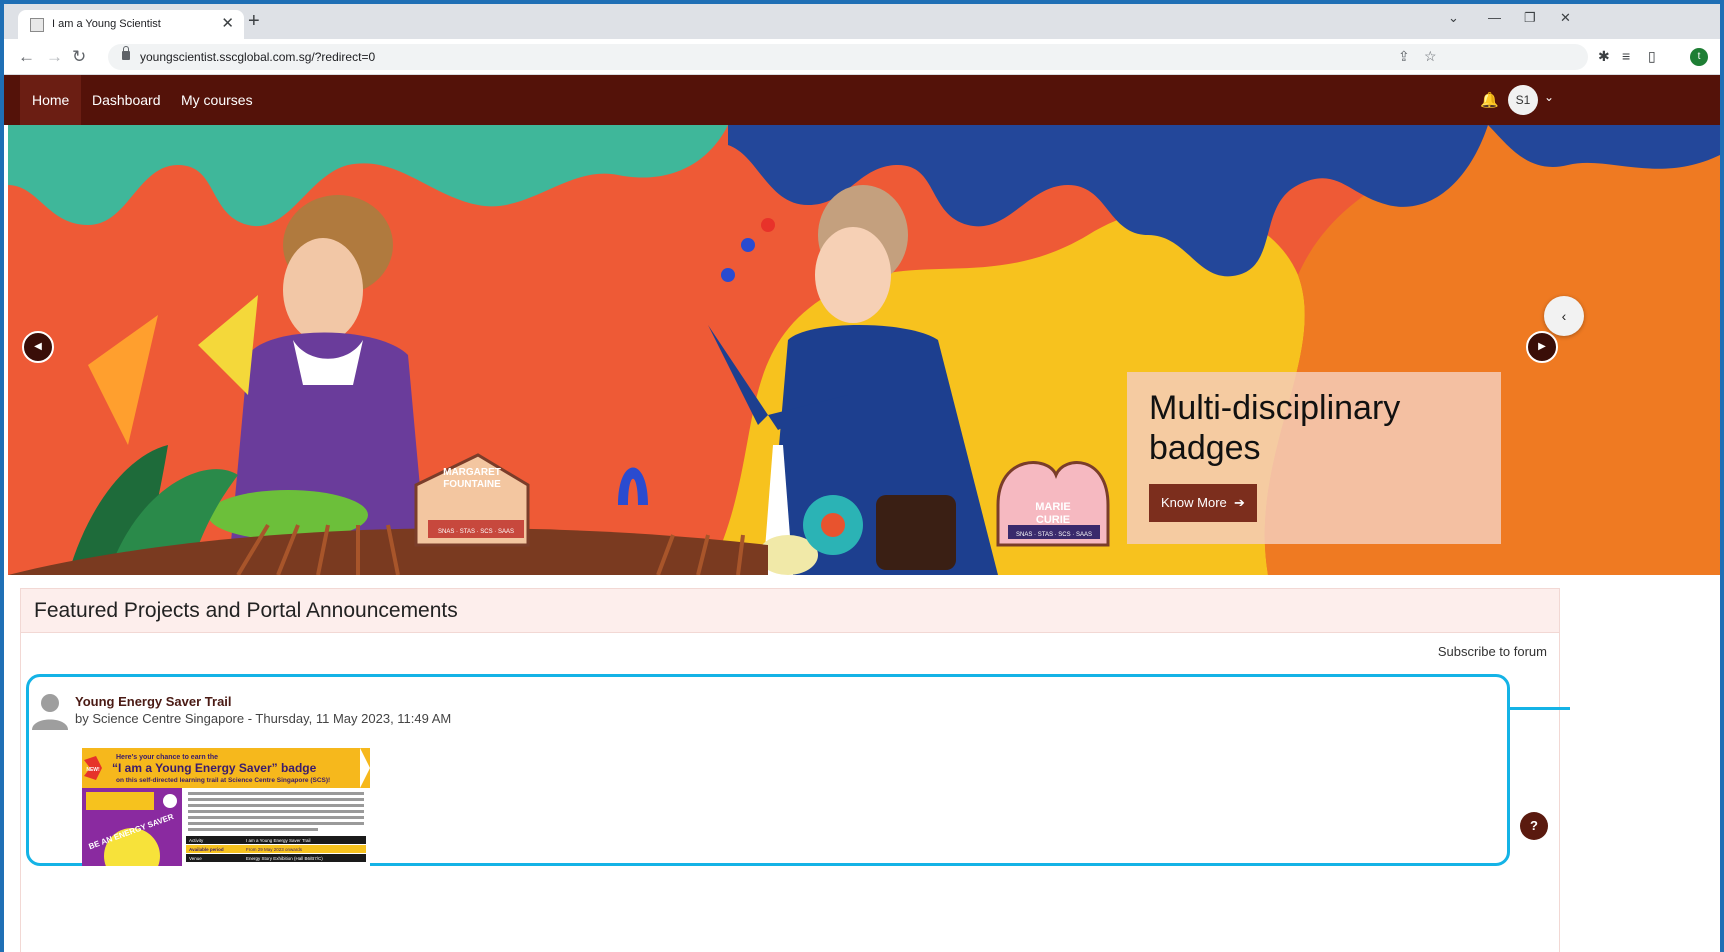 Image resolution: width=1724 pixels, height=952 pixels. What do you see at coordinates (206, 849) in the screenshot?
I see `flyer-table-r2-label: Available period` at bounding box center [206, 849].